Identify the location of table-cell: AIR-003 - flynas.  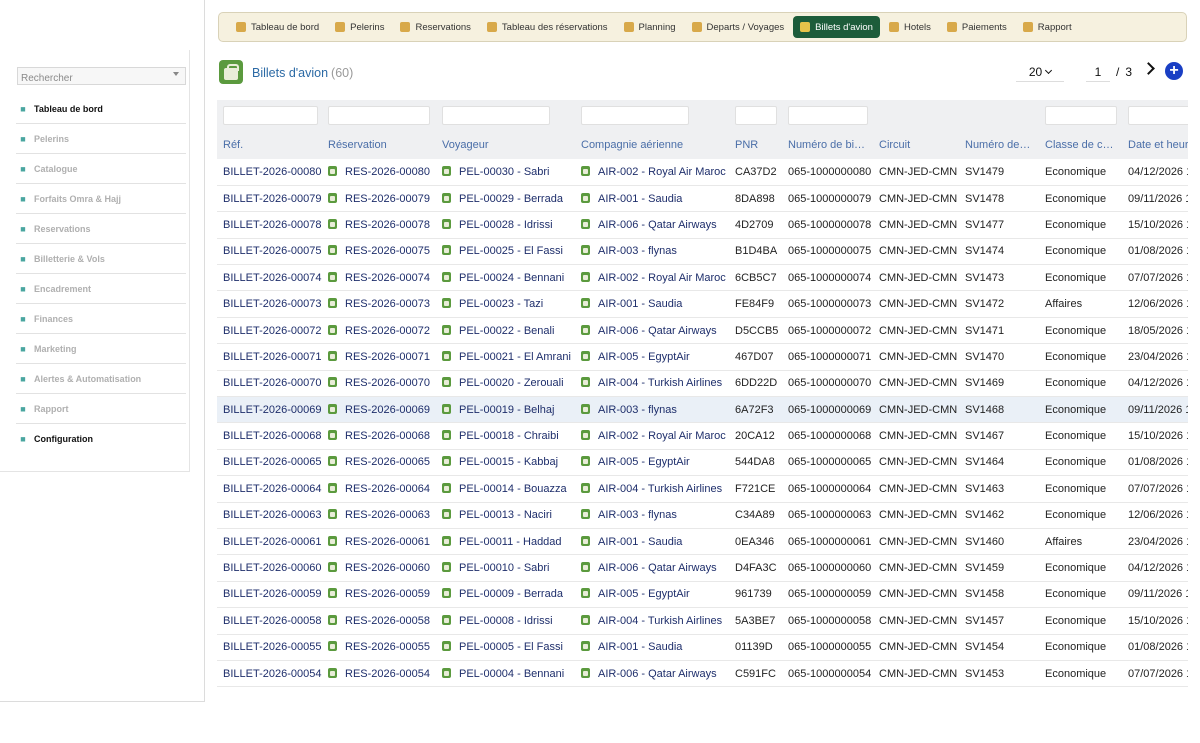
(652, 515).